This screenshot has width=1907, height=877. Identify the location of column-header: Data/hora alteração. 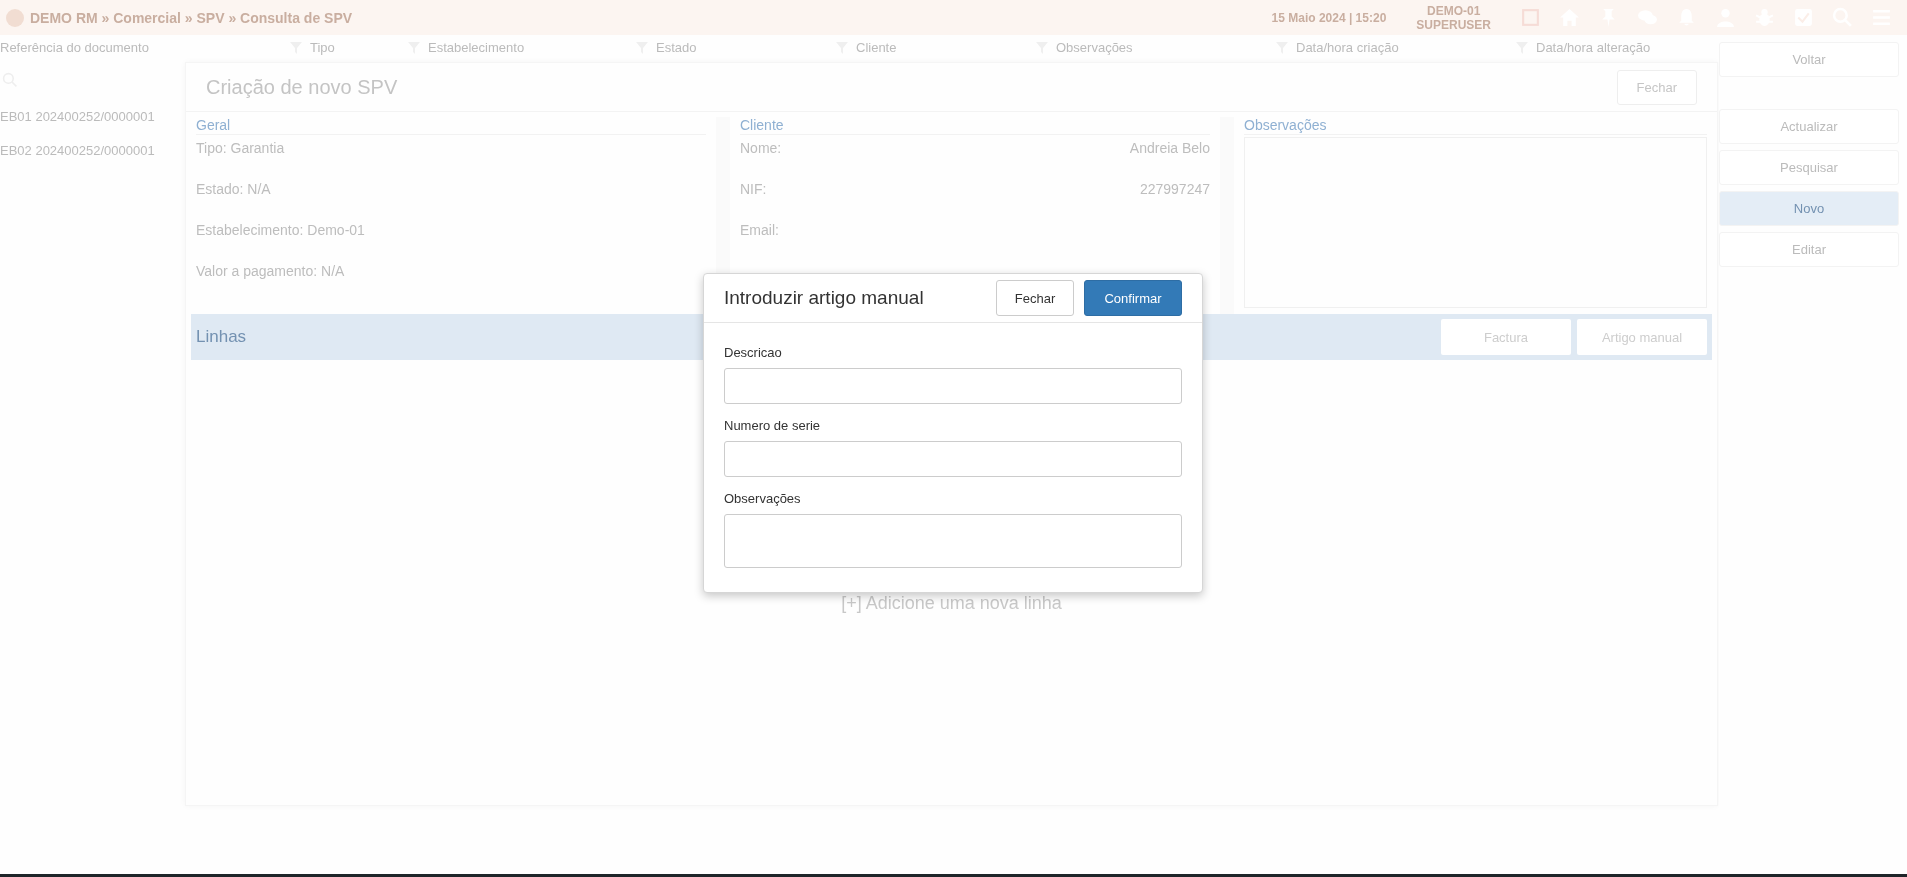
(1593, 47).